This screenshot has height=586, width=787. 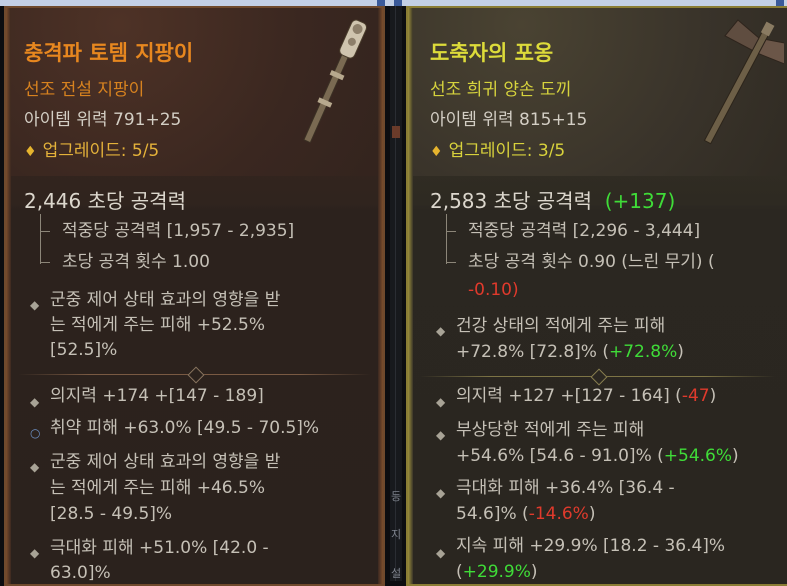 I want to click on affix-cc-damage-line: 군중 제어 상태 효과의 영향을 받, so click(x=165, y=462).